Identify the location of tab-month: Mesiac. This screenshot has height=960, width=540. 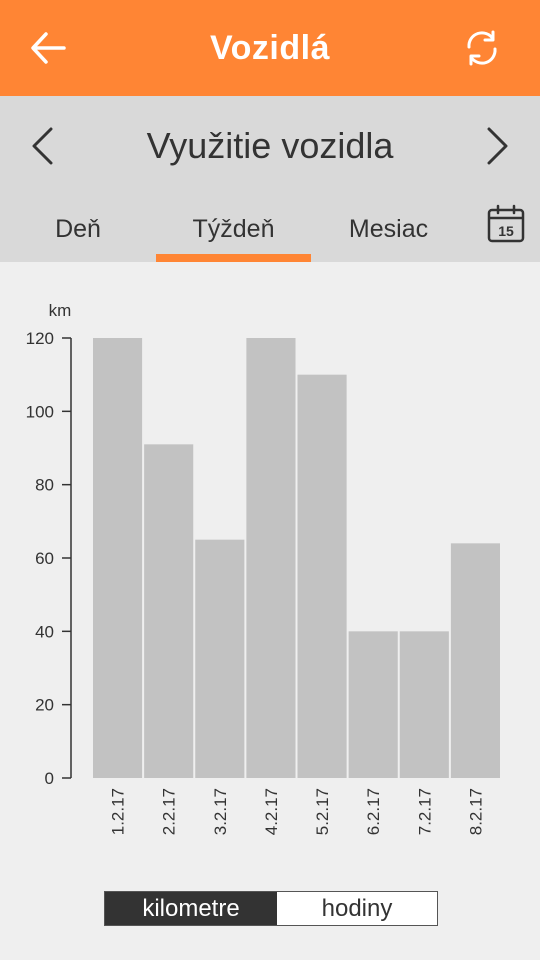
(388, 229).